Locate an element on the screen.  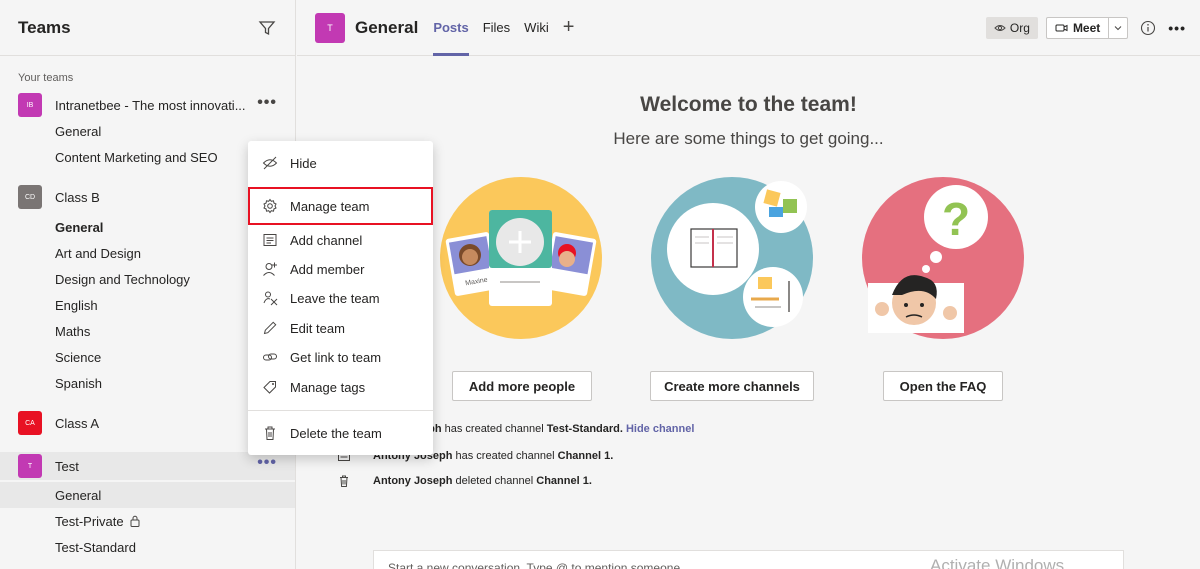
tab-posts: Posts is located at coordinates (451, 28).